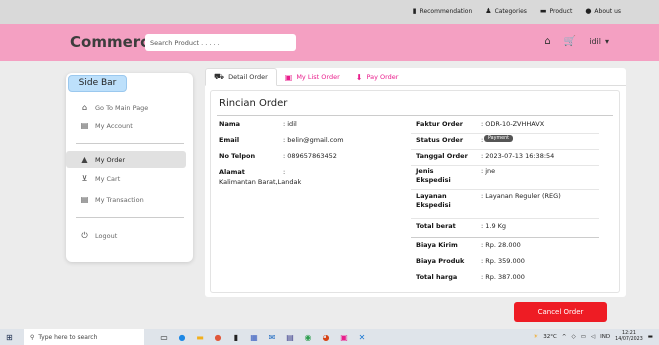  What do you see at coordinates (272, 337) in the screenshot?
I see `mail-icon: ✉` at bounding box center [272, 337].